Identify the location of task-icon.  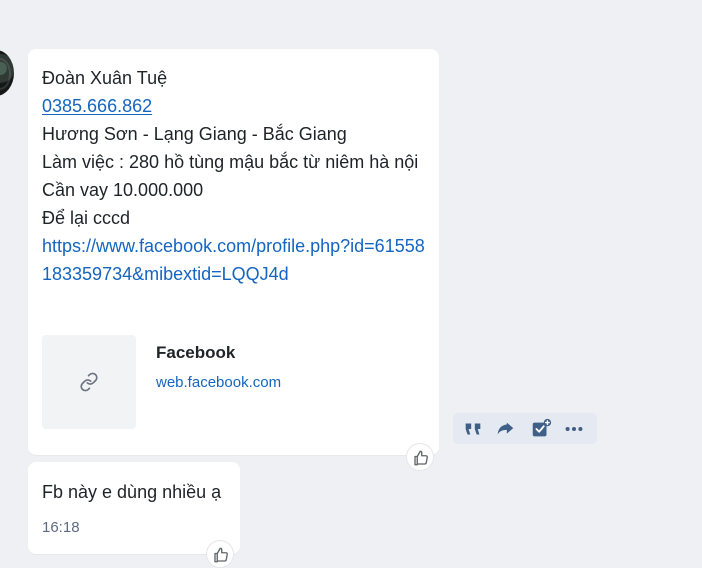
(542, 427).